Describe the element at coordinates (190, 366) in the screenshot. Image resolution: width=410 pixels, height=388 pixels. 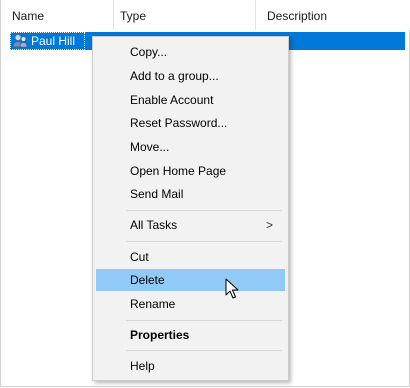
I see `menu-item-help: Help` at that location.